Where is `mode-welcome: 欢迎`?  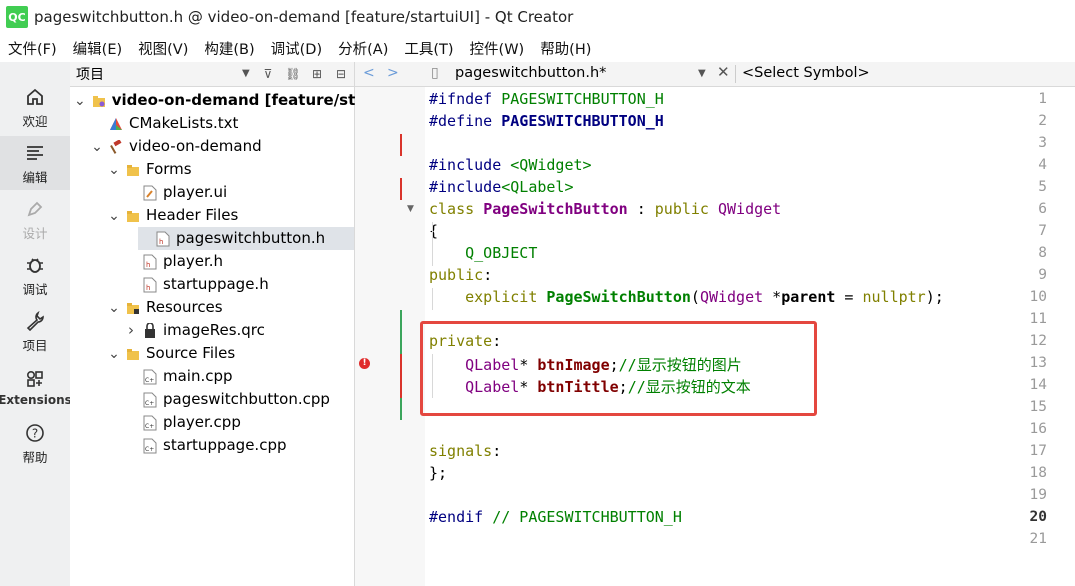
mode-welcome: 欢迎 is located at coordinates (35, 107).